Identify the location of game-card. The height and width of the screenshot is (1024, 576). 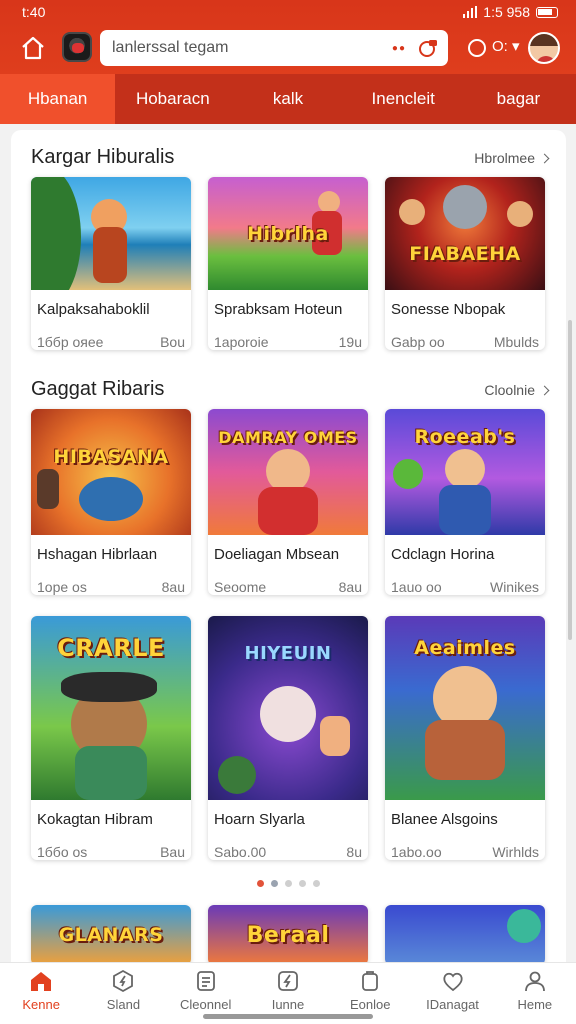
(465, 935).